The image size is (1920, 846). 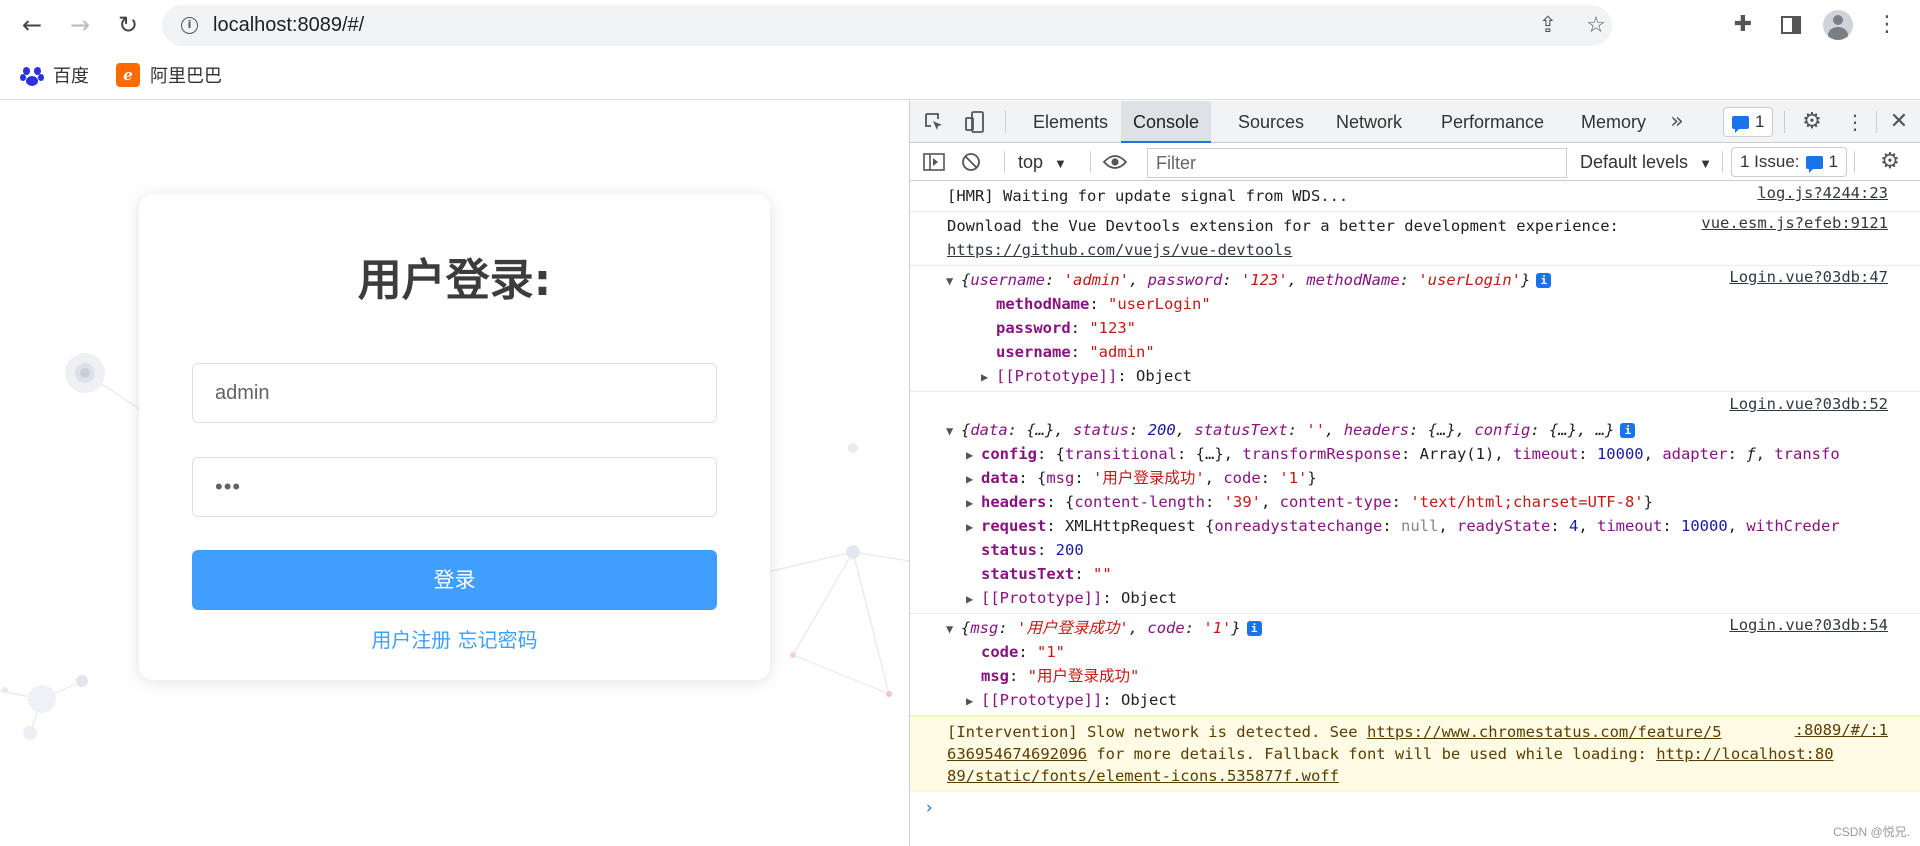 I want to click on share-icon: ⇪, so click(x=1548, y=26).